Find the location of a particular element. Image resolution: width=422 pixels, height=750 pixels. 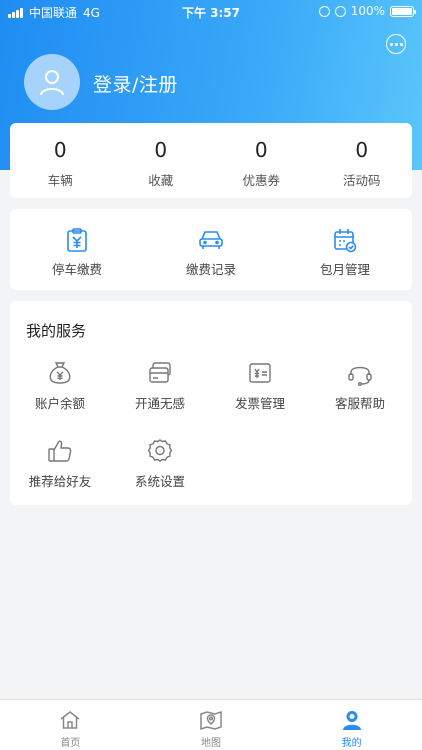

money-bag-icon is located at coordinates (60, 373).